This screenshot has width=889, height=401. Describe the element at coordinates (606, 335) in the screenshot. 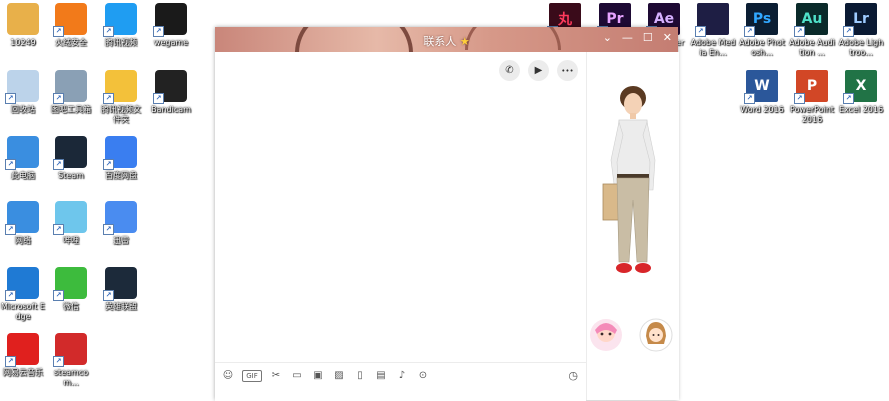

I see `pet-avatar-icon` at that location.